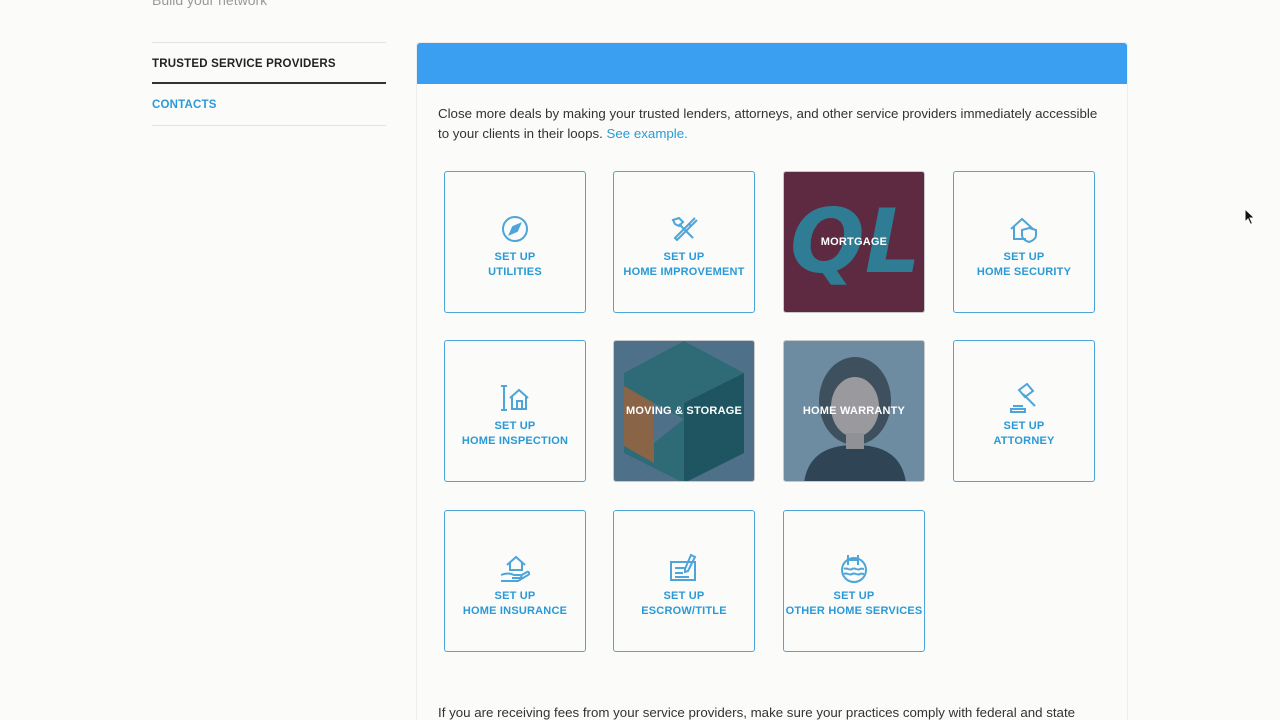 This screenshot has height=720, width=1280. Describe the element at coordinates (269, 63) in the screenshot. I see `sidebar-item-trusted-service-providers: TRUSTED SERVICE PROVIDERS` at that location.